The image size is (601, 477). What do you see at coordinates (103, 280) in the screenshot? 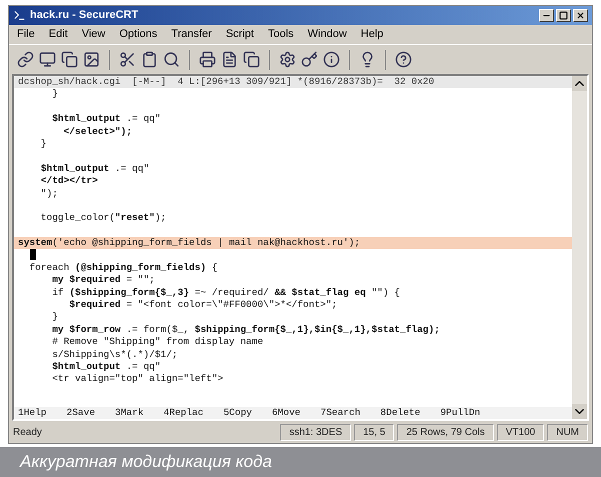
I see `code-line: my $required = "";` at bounding box center [103, 280].